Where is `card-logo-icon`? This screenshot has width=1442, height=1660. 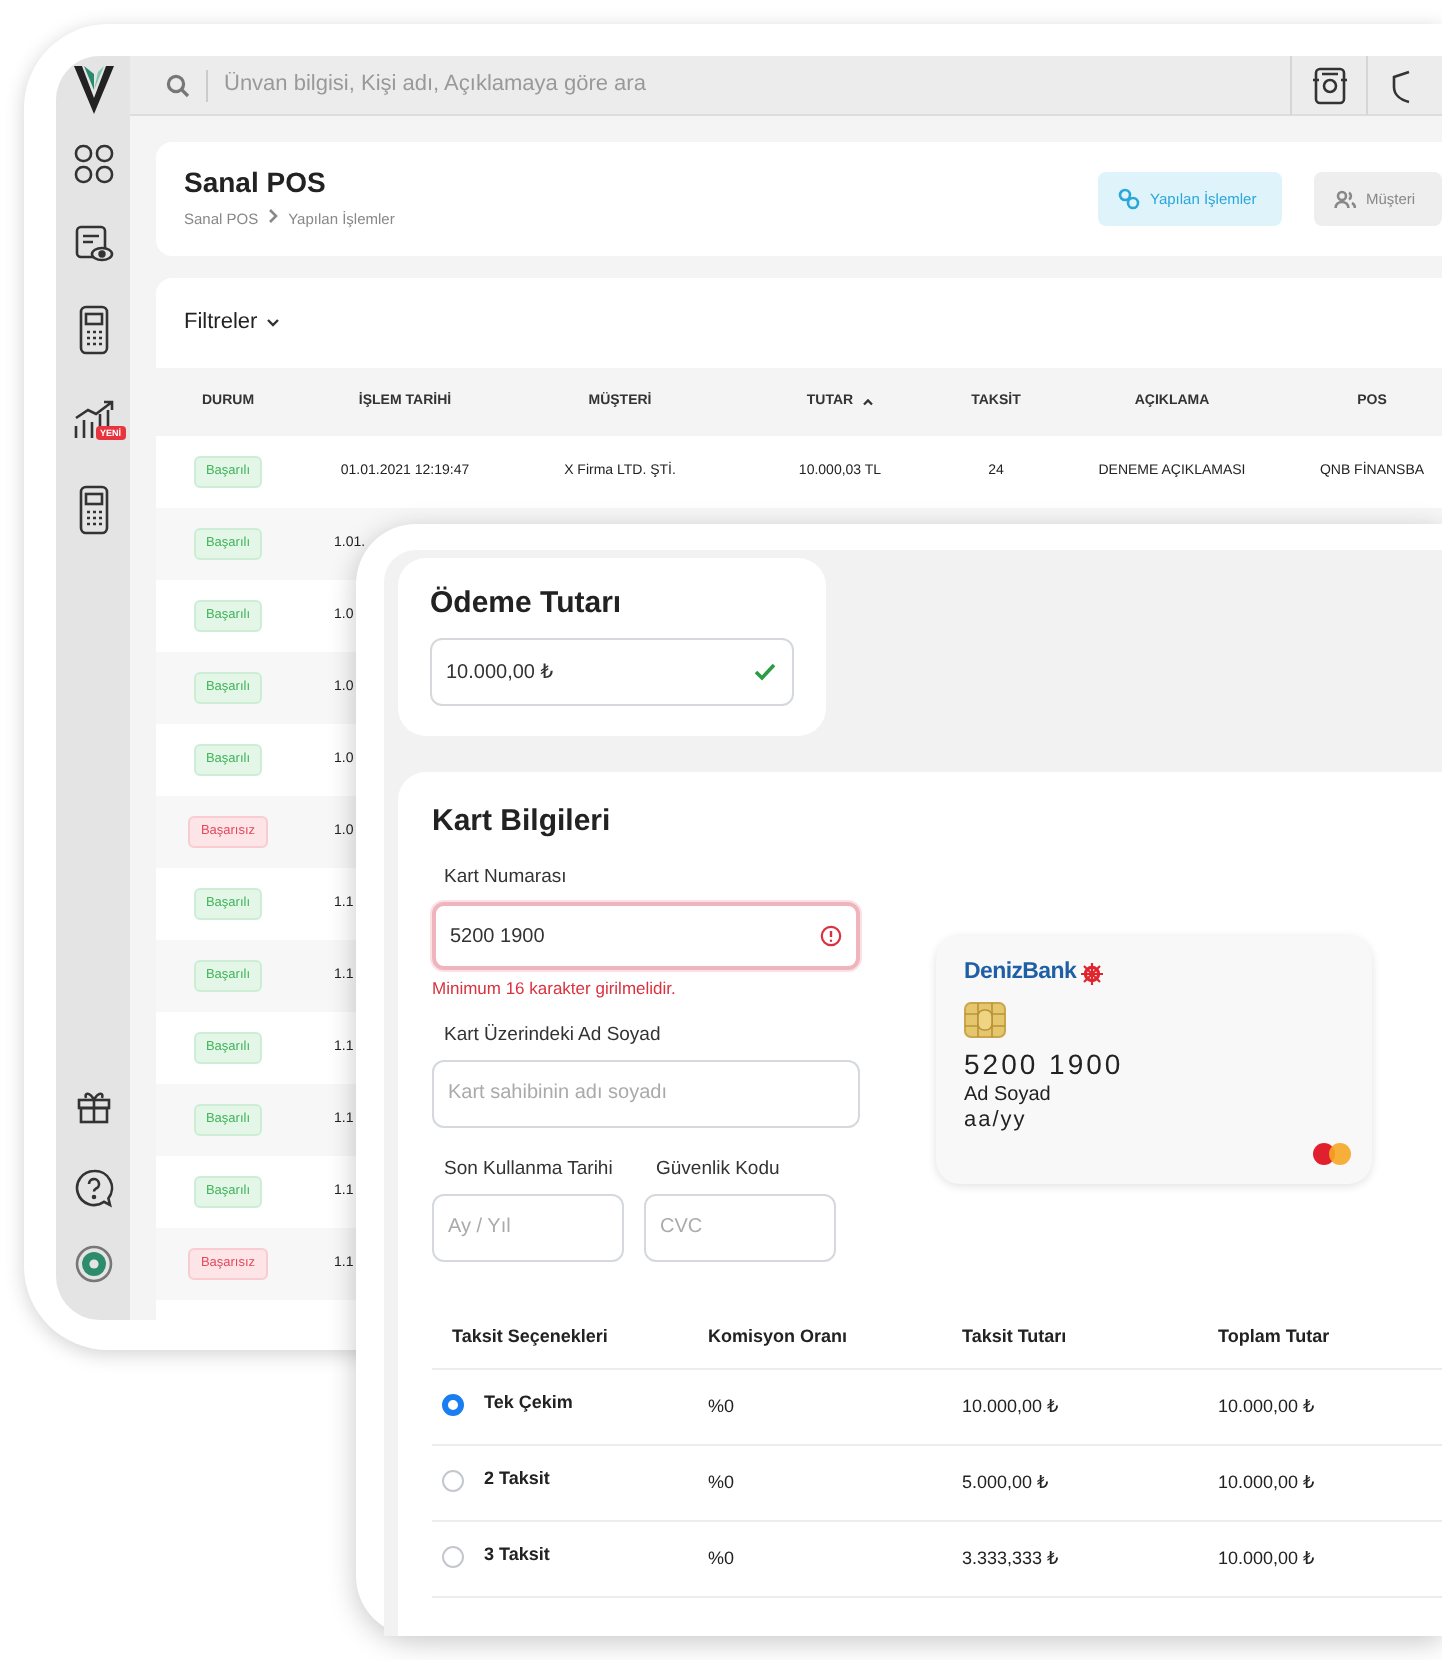 card-logo-icon is located at coordinates (1332, 1154).